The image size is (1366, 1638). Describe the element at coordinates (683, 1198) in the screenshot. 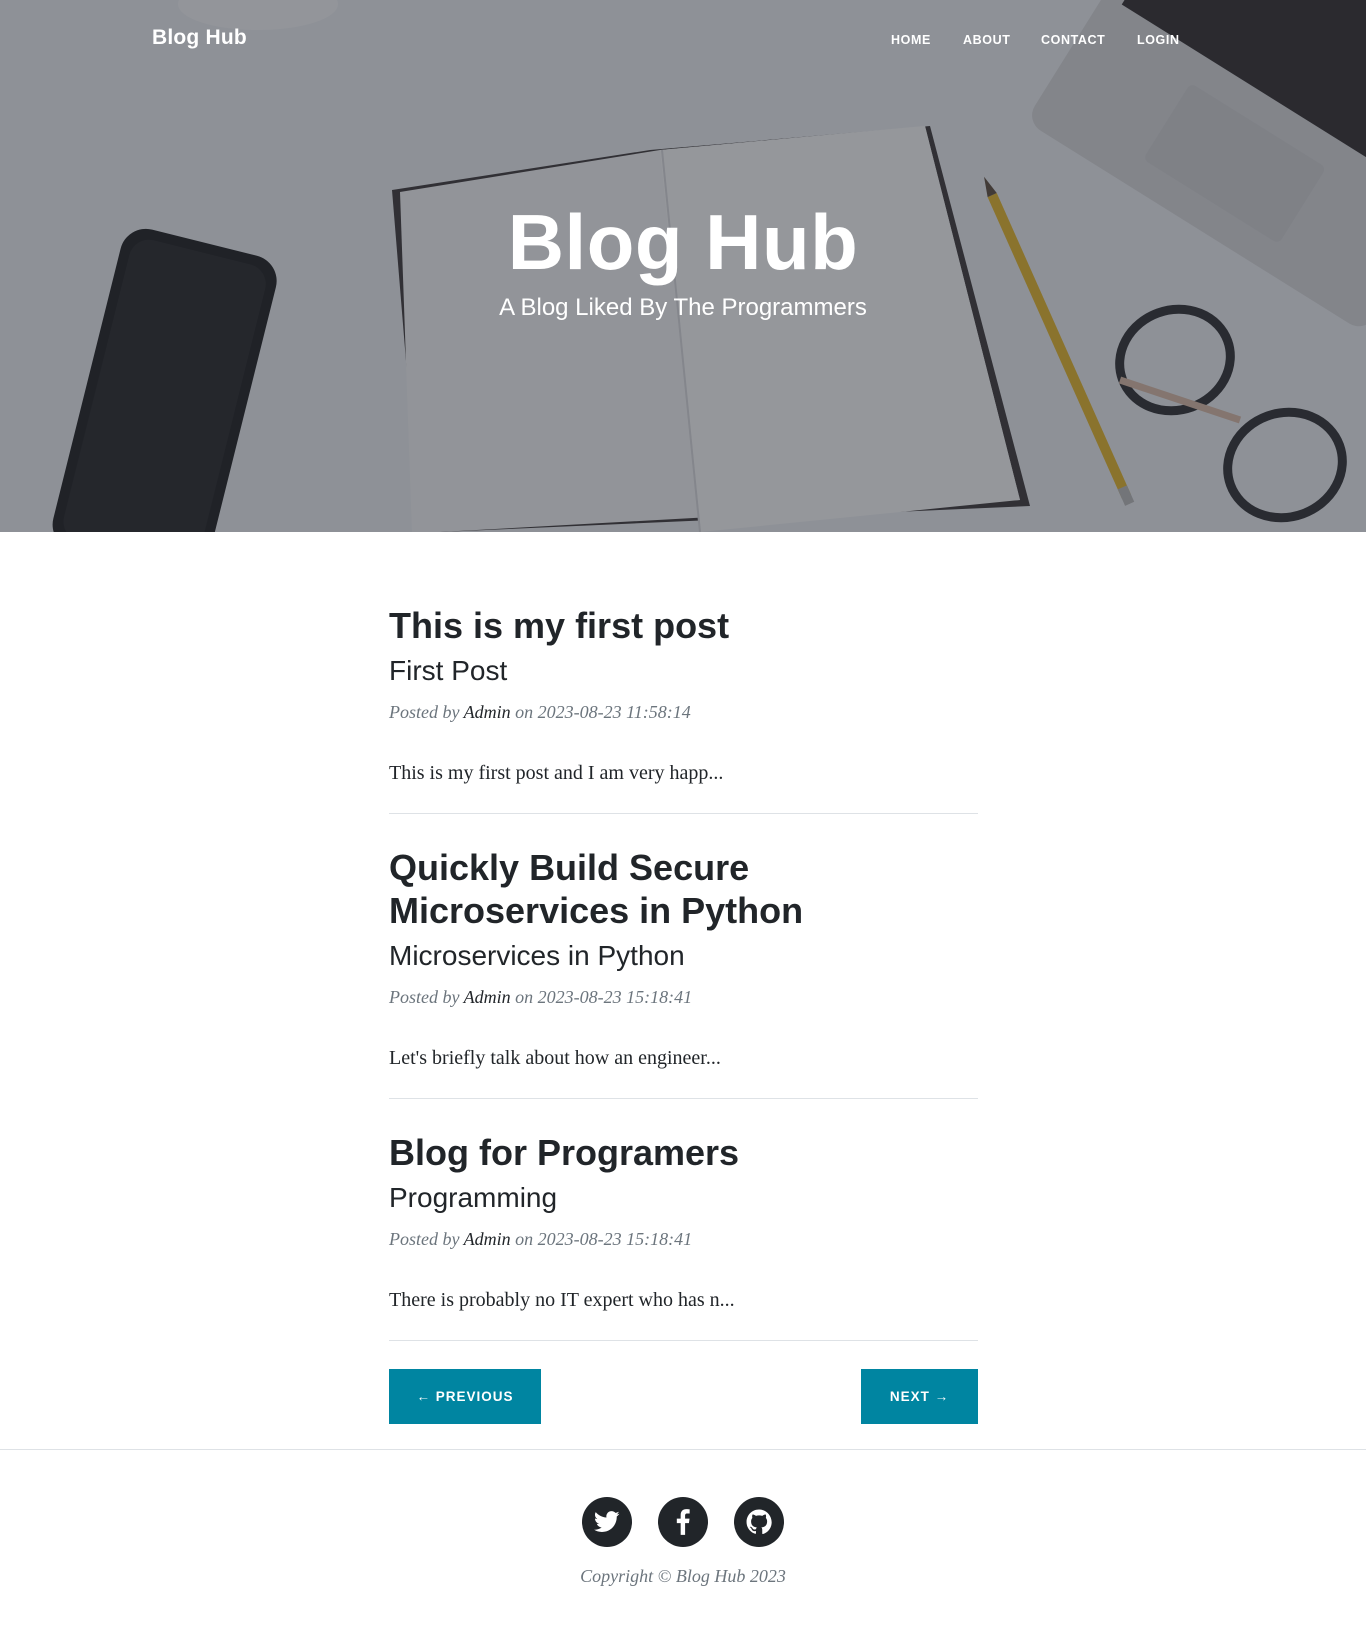

I see `post-subtitle: Programming` at that location.